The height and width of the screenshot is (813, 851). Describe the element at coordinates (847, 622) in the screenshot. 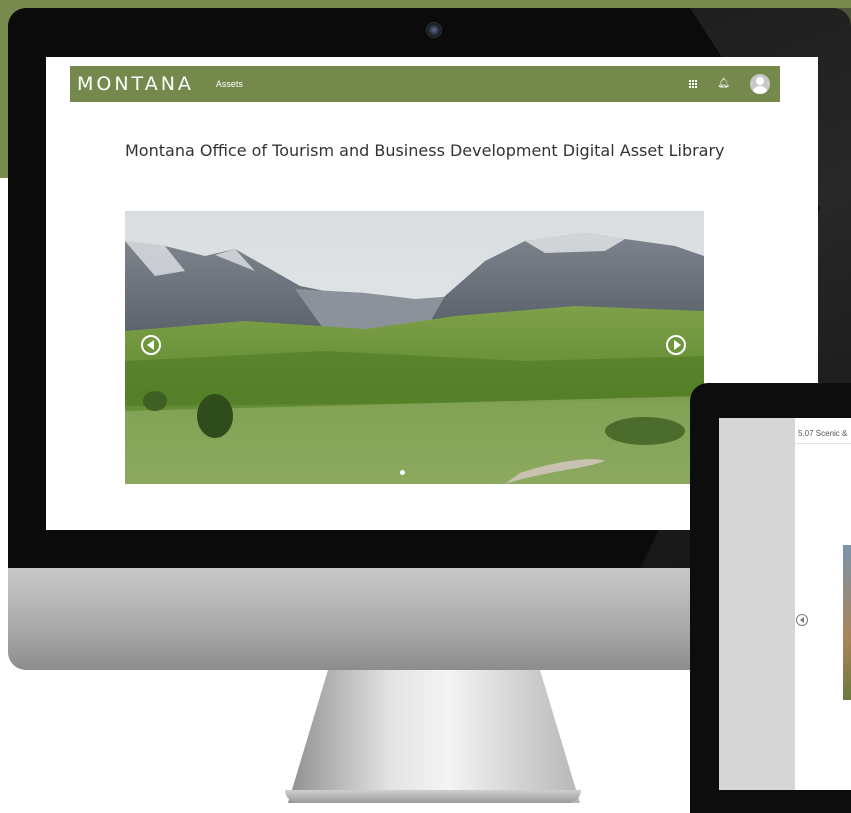

I see `tablet-photo` at that location.